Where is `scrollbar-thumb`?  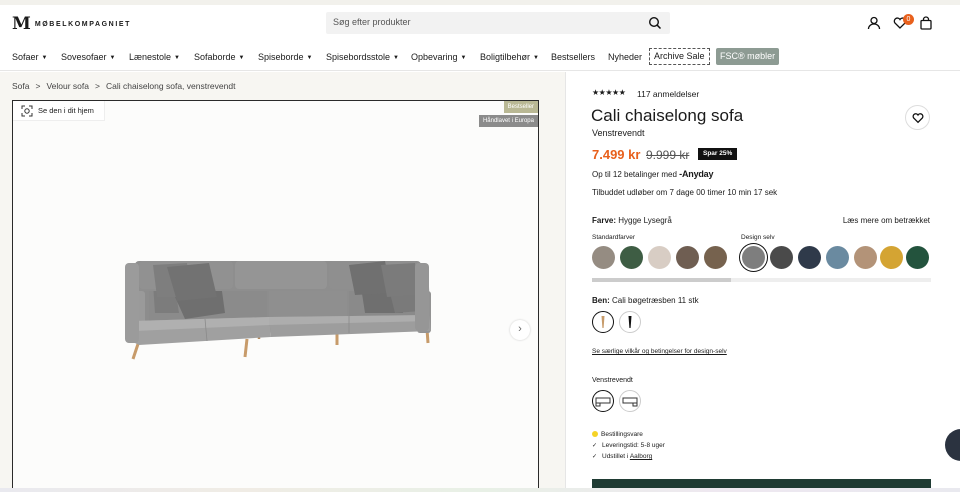
scrollbar-thumb is located at coordinates (661, 280).